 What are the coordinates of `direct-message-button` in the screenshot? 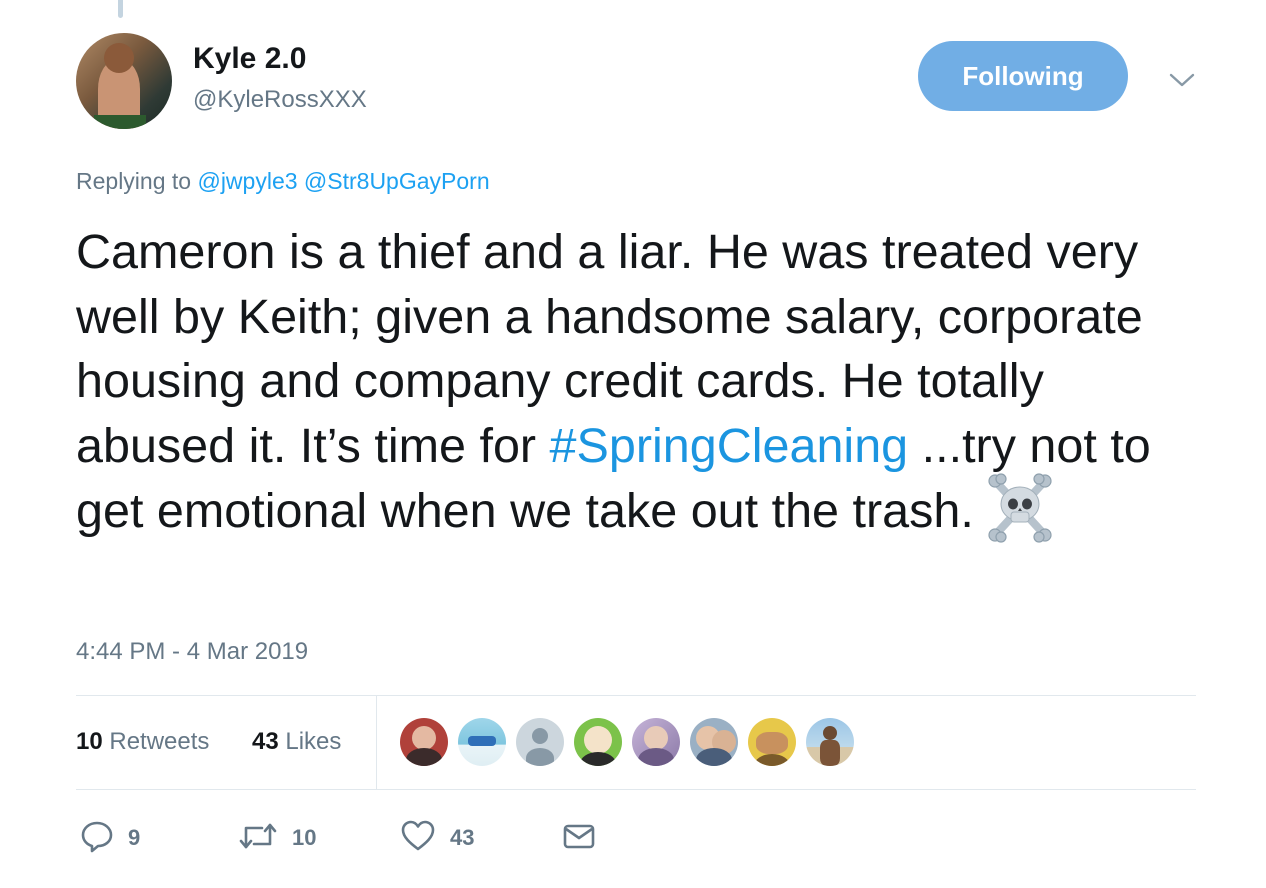 It's located at (579, 838).